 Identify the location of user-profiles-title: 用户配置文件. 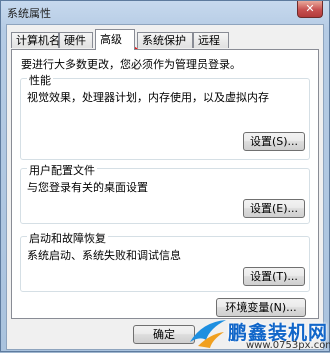
(62, 170).